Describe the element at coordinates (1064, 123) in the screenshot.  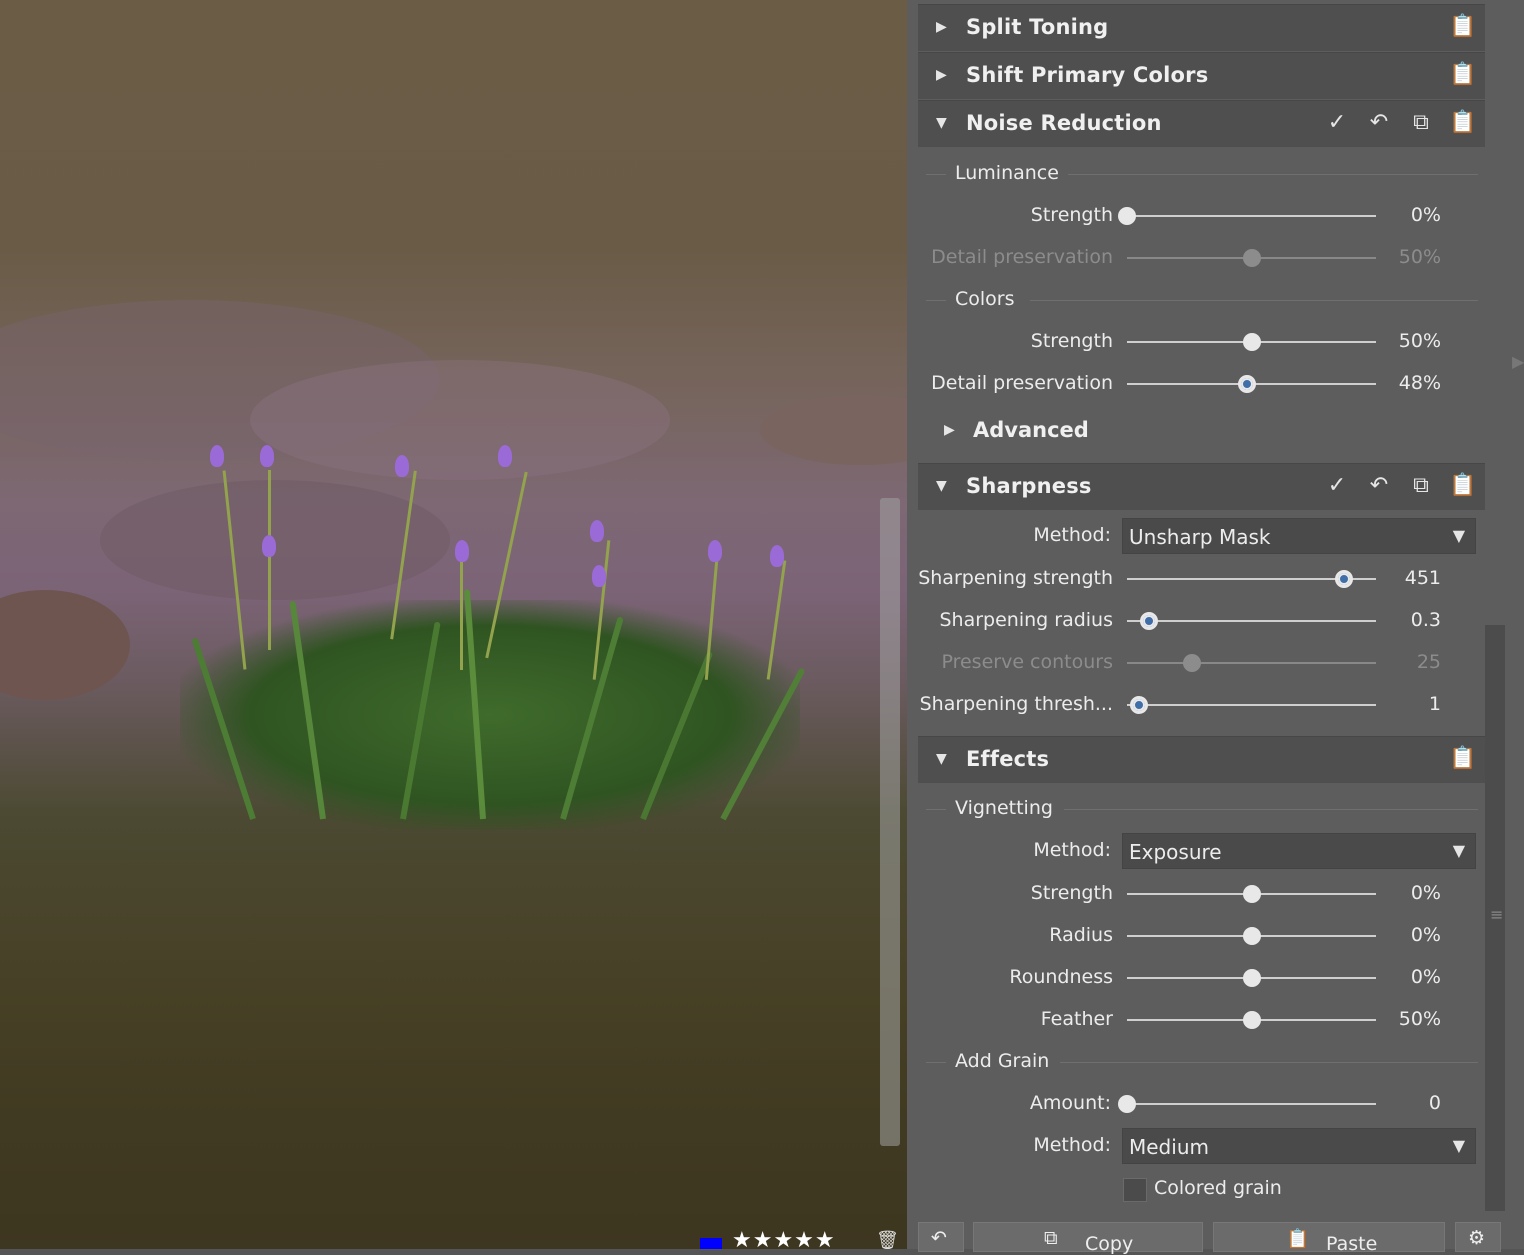
I see `section-title: Noise Reduction` at that location.